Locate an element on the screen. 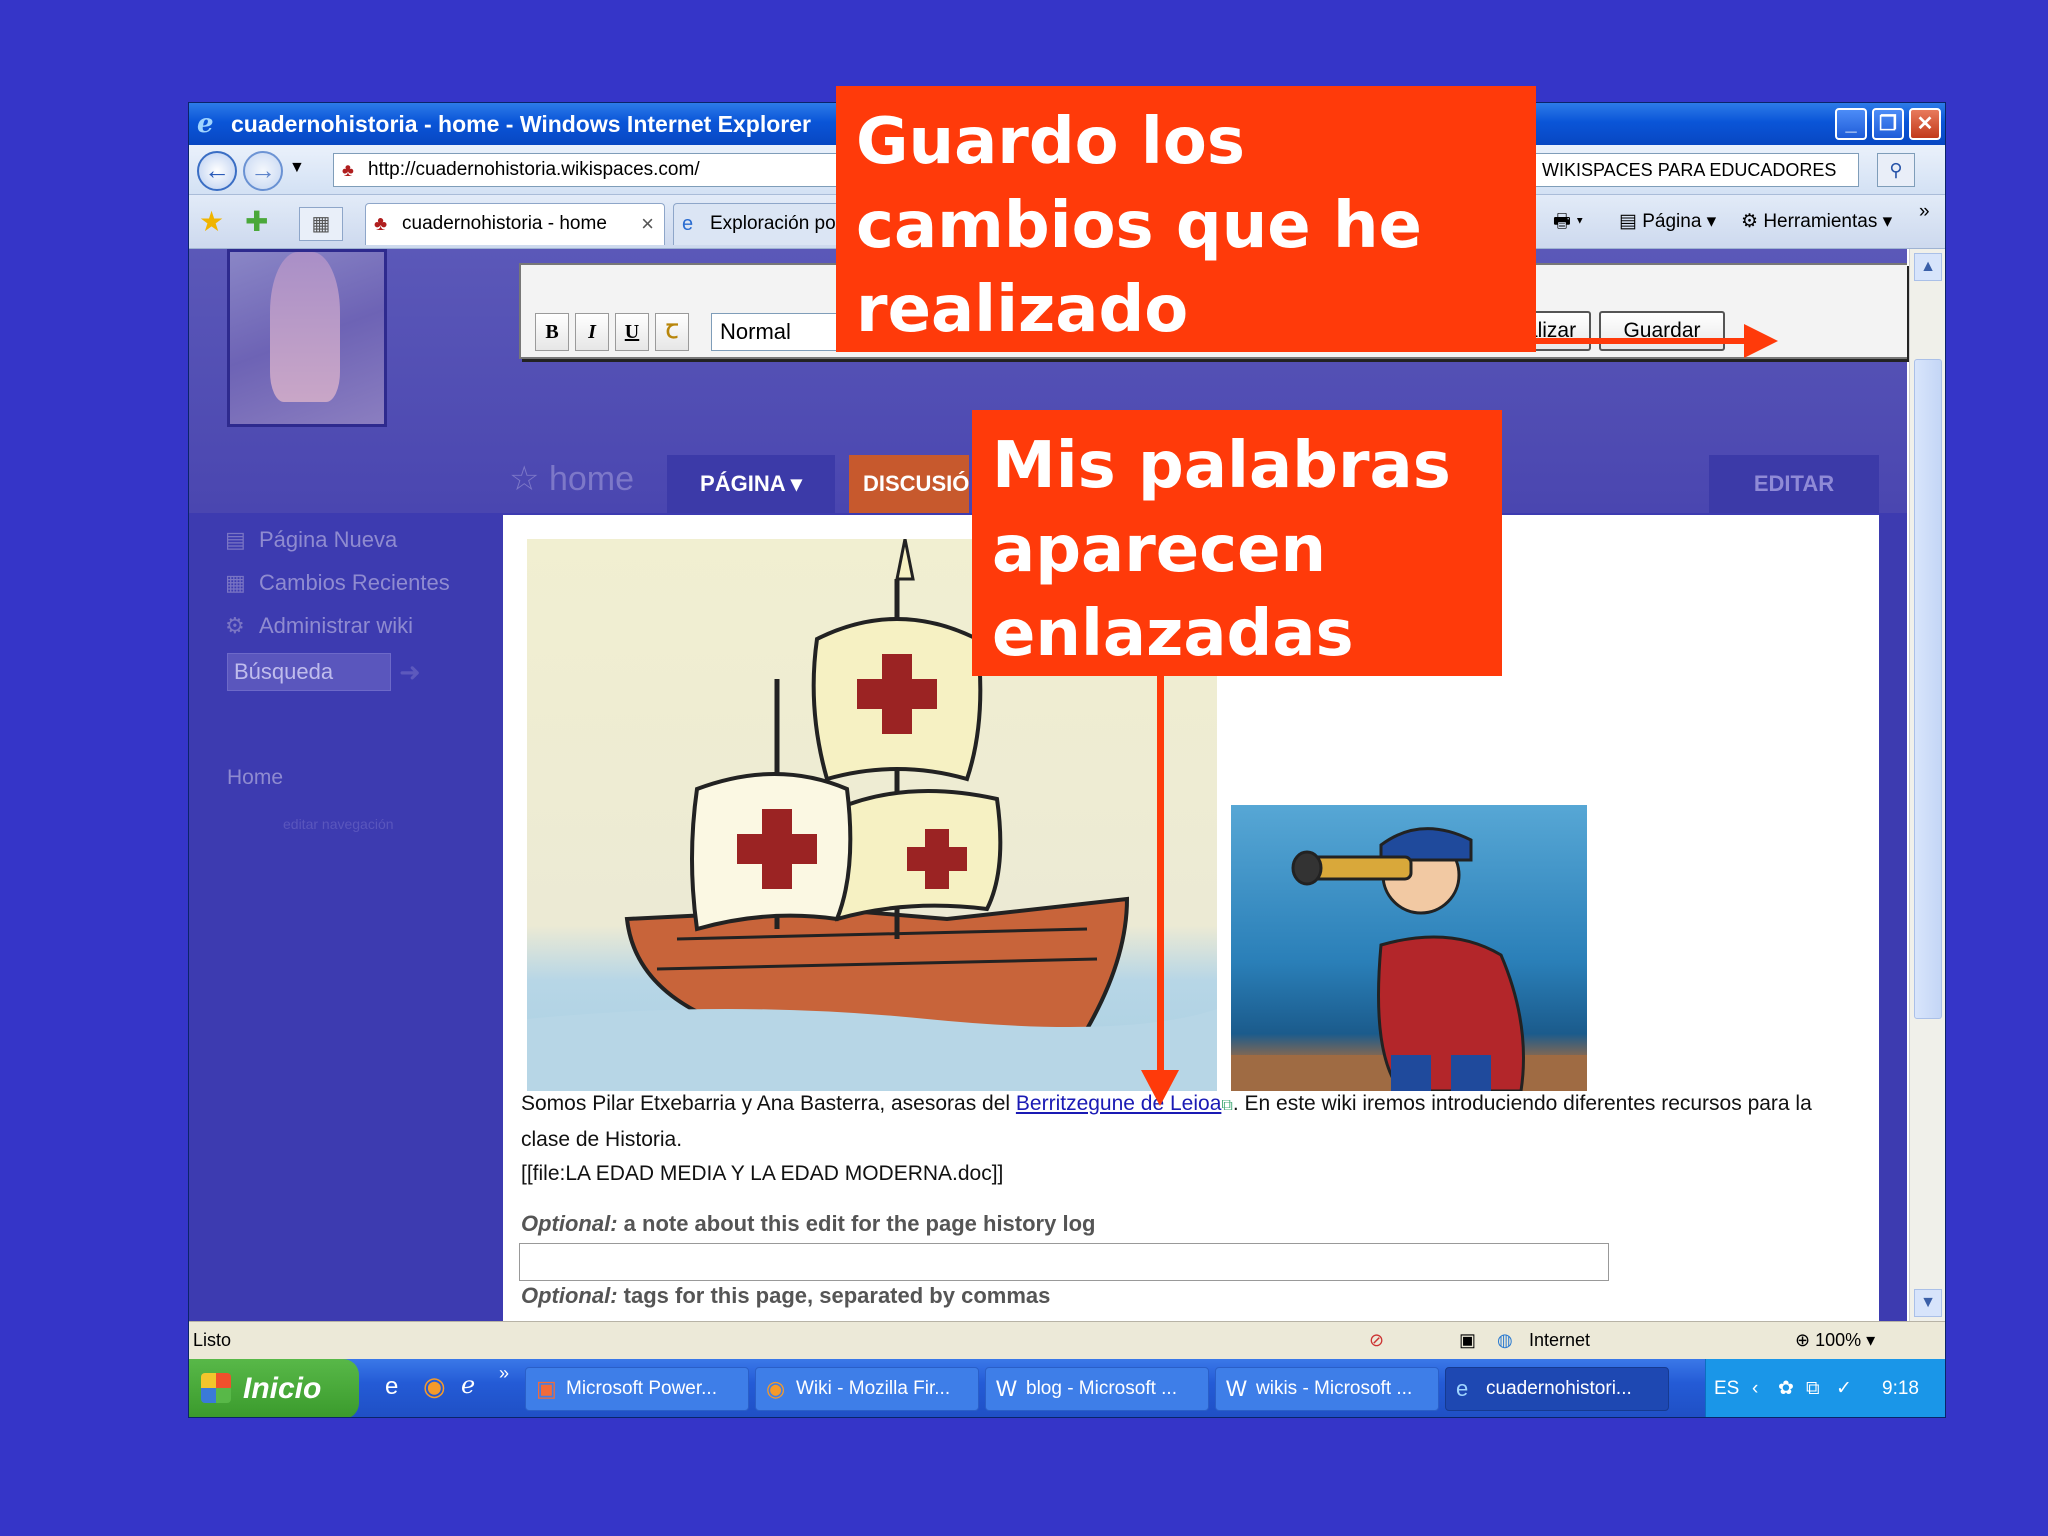 The width and height of the screenshot is (2048, 1536). start-button: Inicio is located at coordinates (274, 1388).